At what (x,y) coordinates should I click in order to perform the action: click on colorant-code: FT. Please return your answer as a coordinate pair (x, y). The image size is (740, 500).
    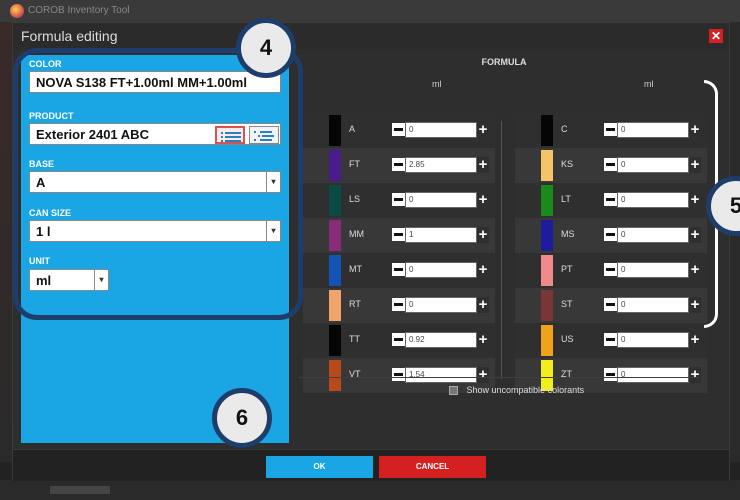
    Looking at the image, I should click on (354, 164).